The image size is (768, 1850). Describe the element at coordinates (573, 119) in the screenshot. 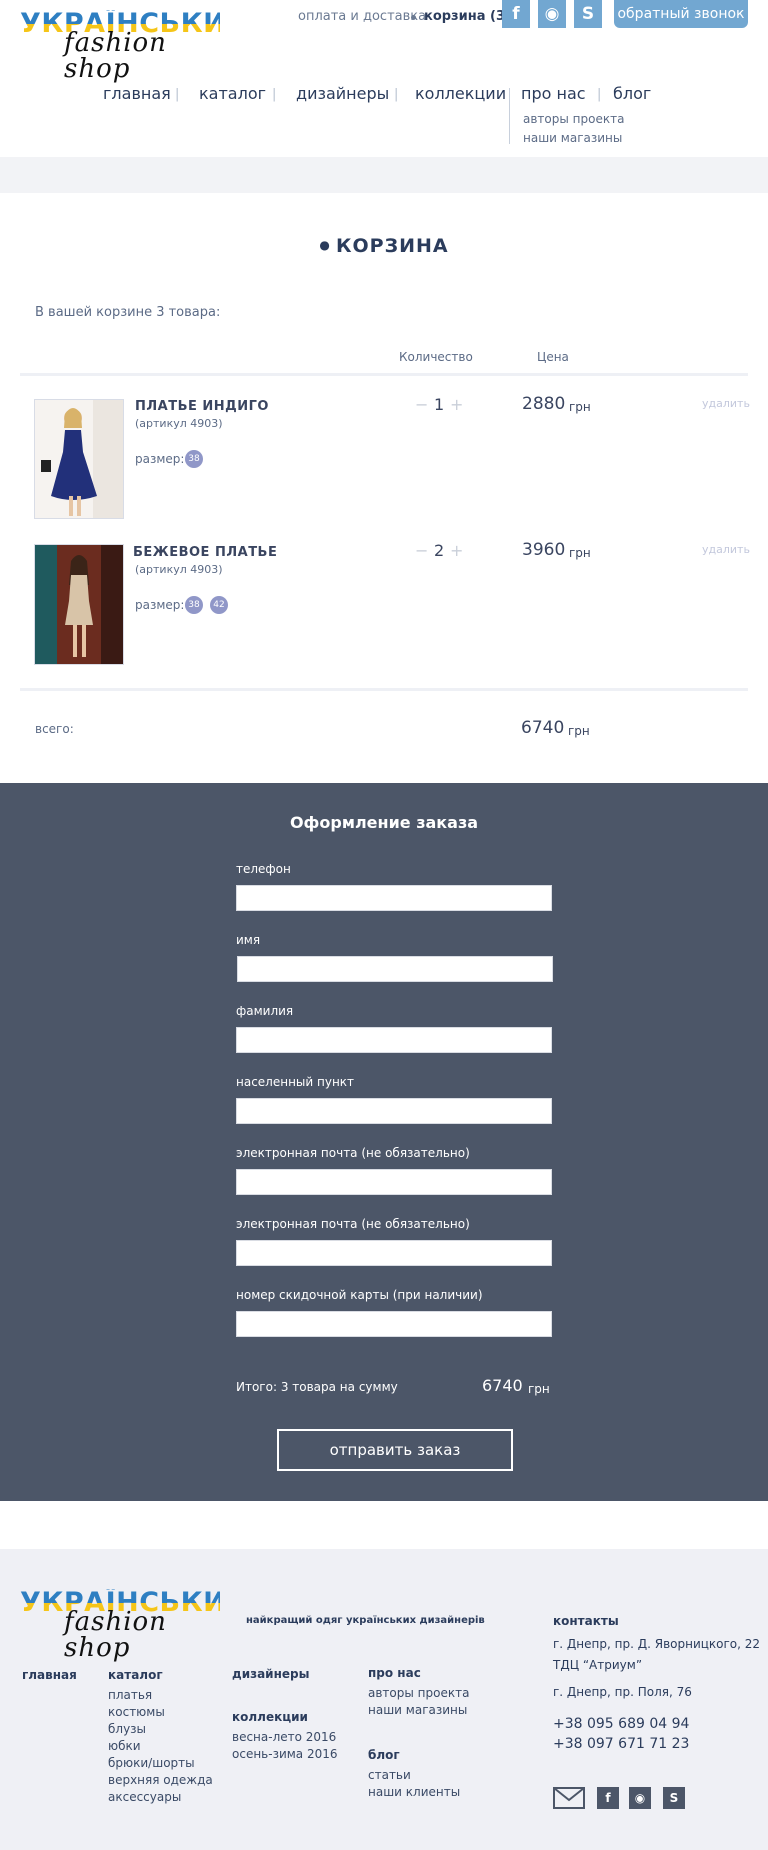

I see `submenu-authors: авторы проекта` at that location.